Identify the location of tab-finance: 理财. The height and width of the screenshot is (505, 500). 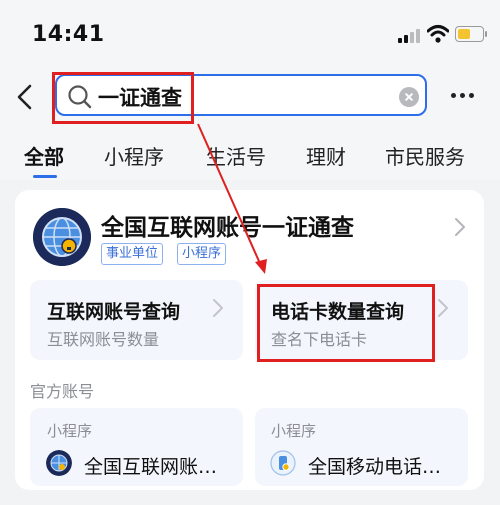
(326, 155).